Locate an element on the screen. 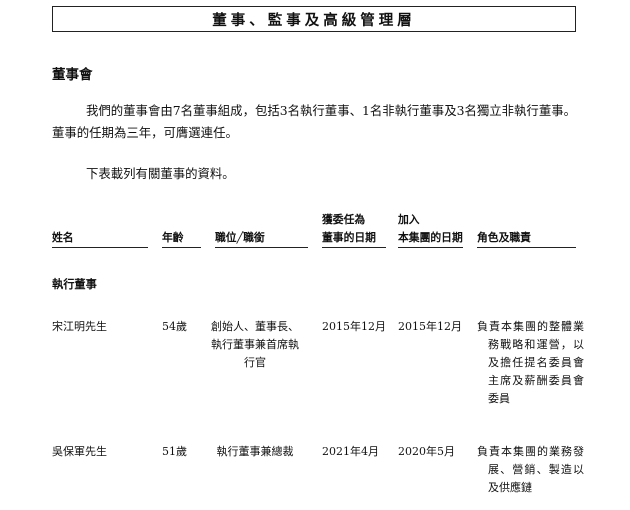 The height and width of the screenshot is (510, 630). cell-appointed-date: 2015年12月 is located at coordinates (354, 326).